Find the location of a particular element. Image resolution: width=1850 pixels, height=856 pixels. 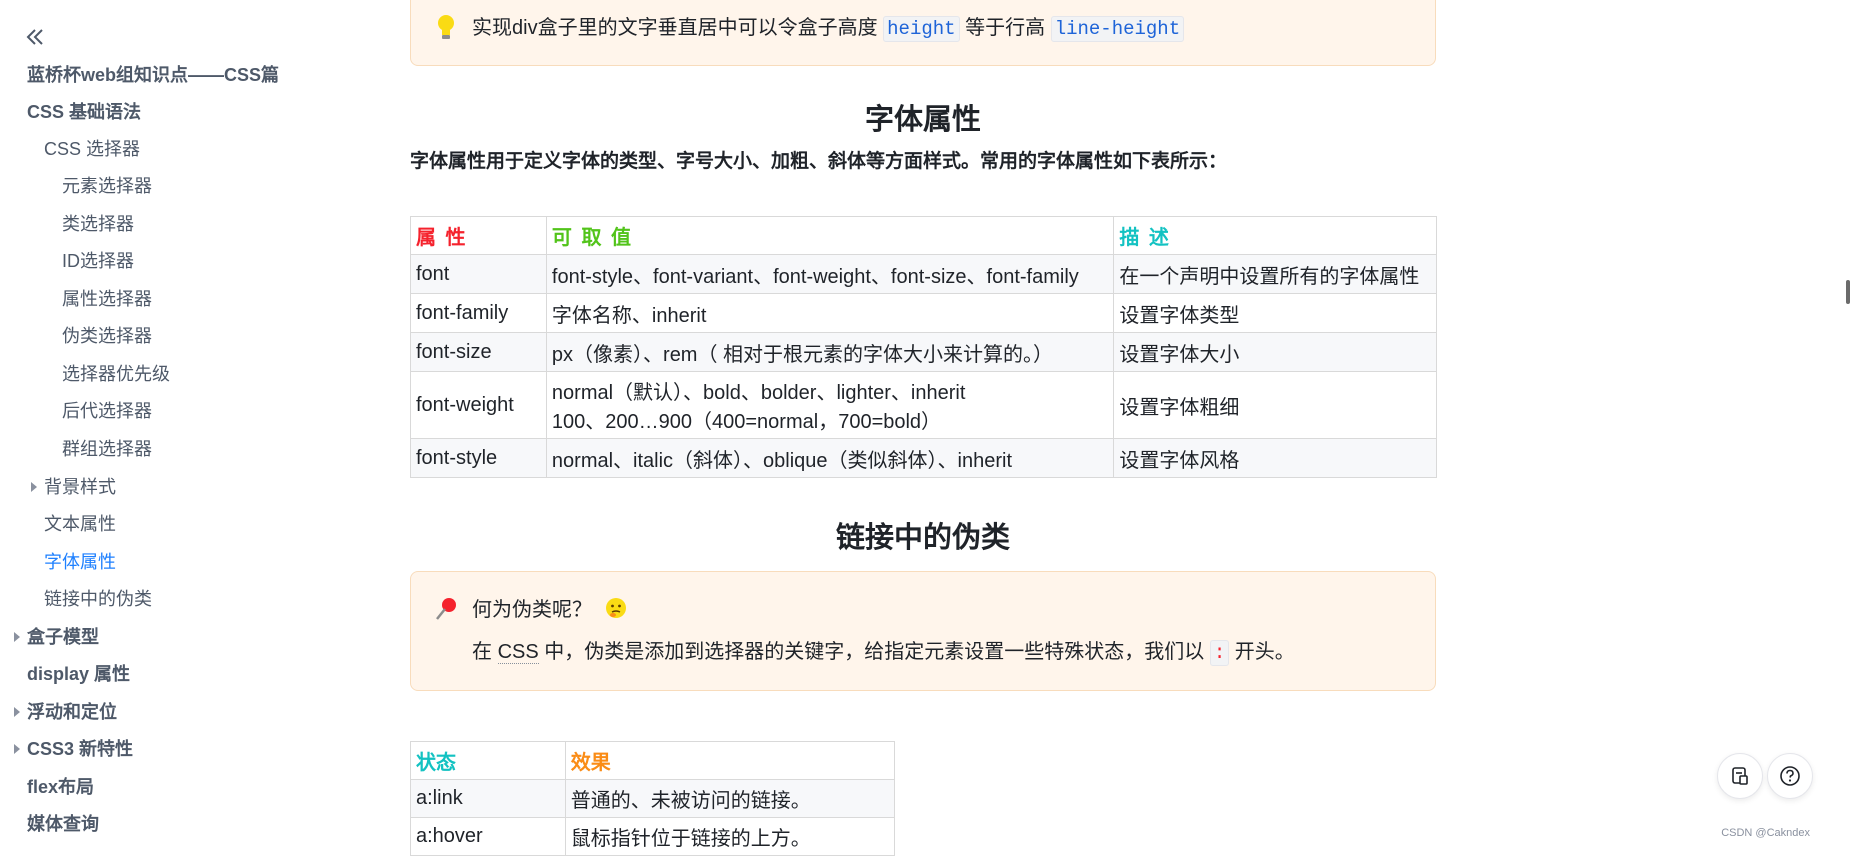

toc-item-css-basic-syntax: CSS 基础语法 is located at coordinates (84, 112).